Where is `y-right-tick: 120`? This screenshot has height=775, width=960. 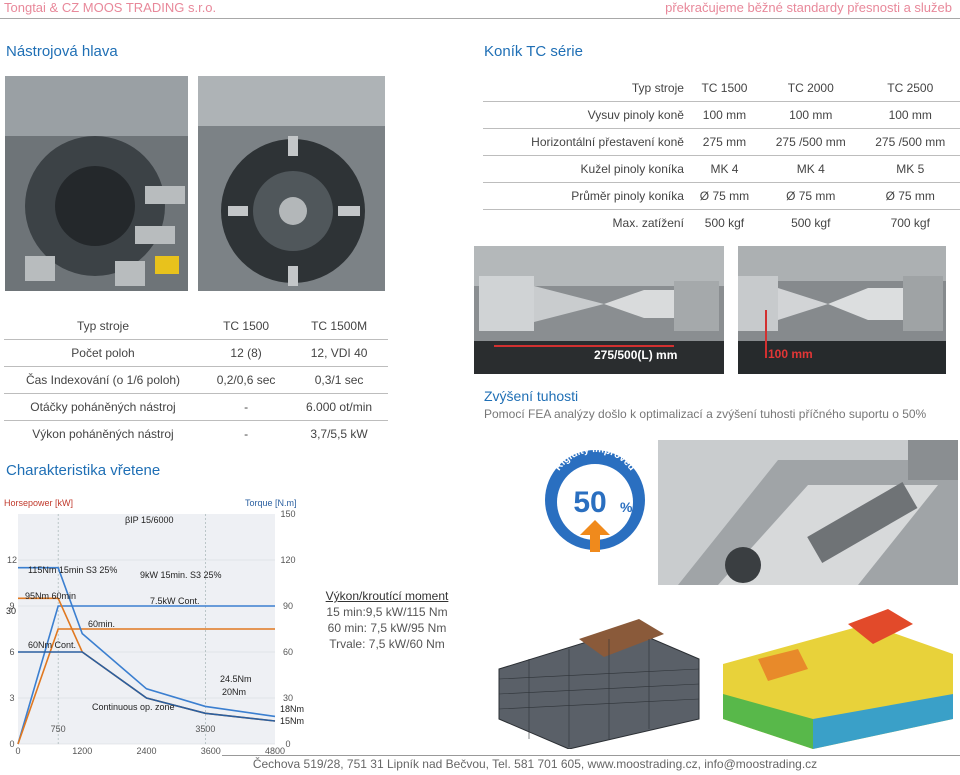
y-right-tick: 120 is located at coordinates (287, 560).